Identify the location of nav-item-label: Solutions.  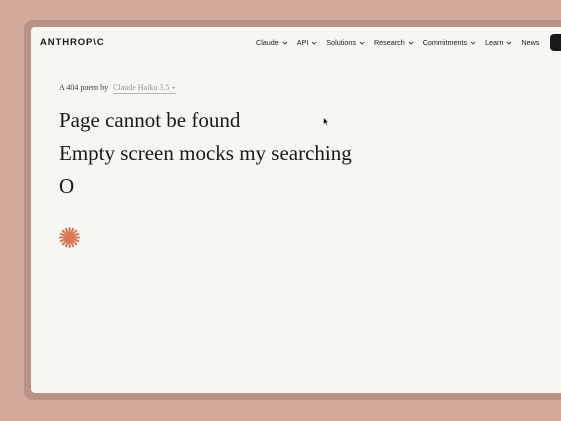
(341, 42).